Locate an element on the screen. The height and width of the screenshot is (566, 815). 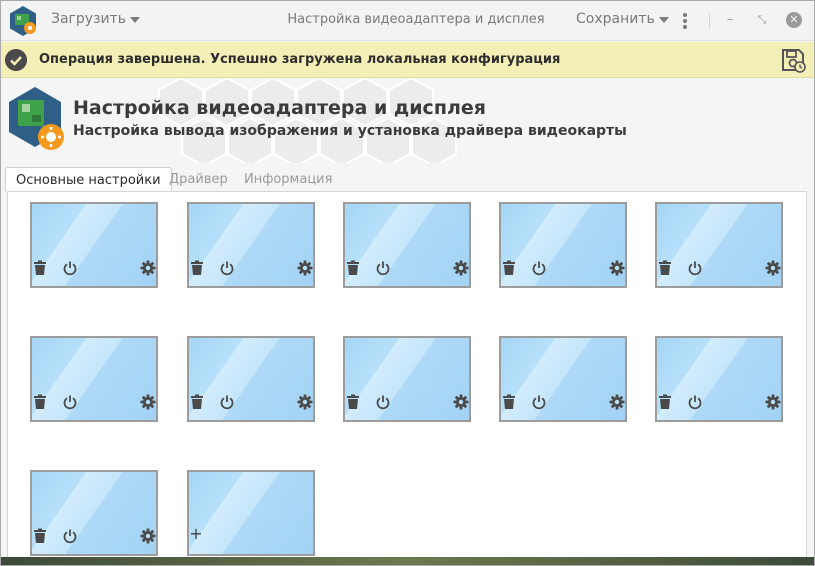
save-menu-button: Сохранить is located at coordinates (622, 19).